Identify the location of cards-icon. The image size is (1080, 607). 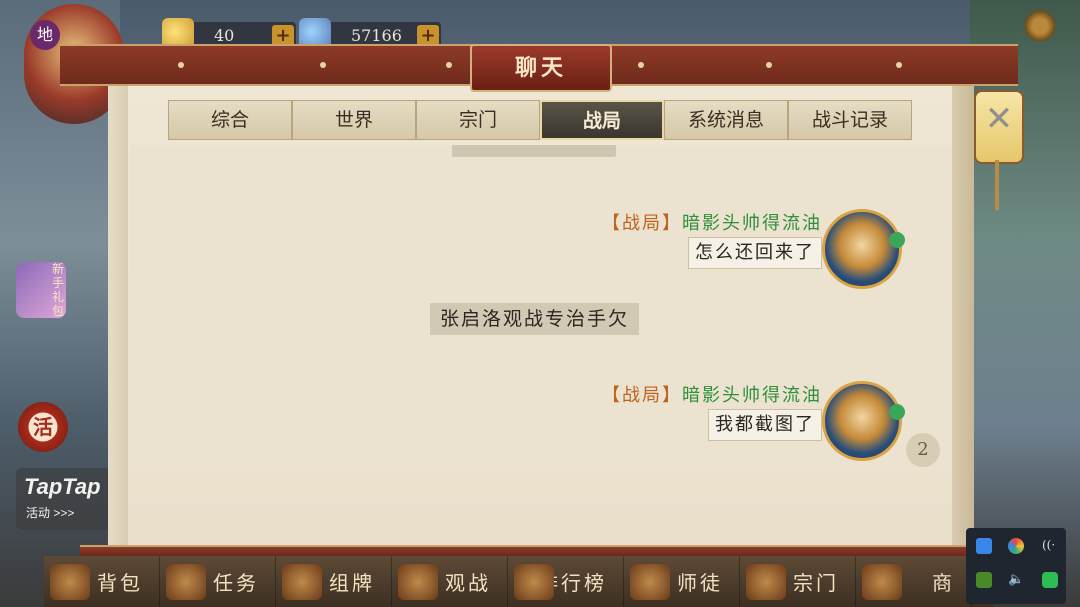
(302, 582).